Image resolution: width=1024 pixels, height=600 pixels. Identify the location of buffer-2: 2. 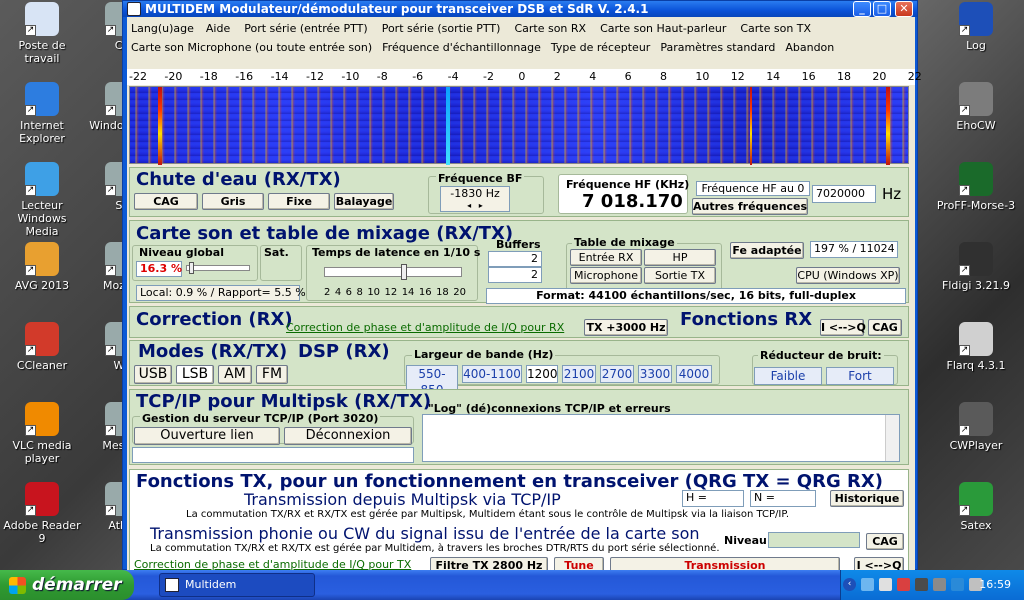
(515, 275).